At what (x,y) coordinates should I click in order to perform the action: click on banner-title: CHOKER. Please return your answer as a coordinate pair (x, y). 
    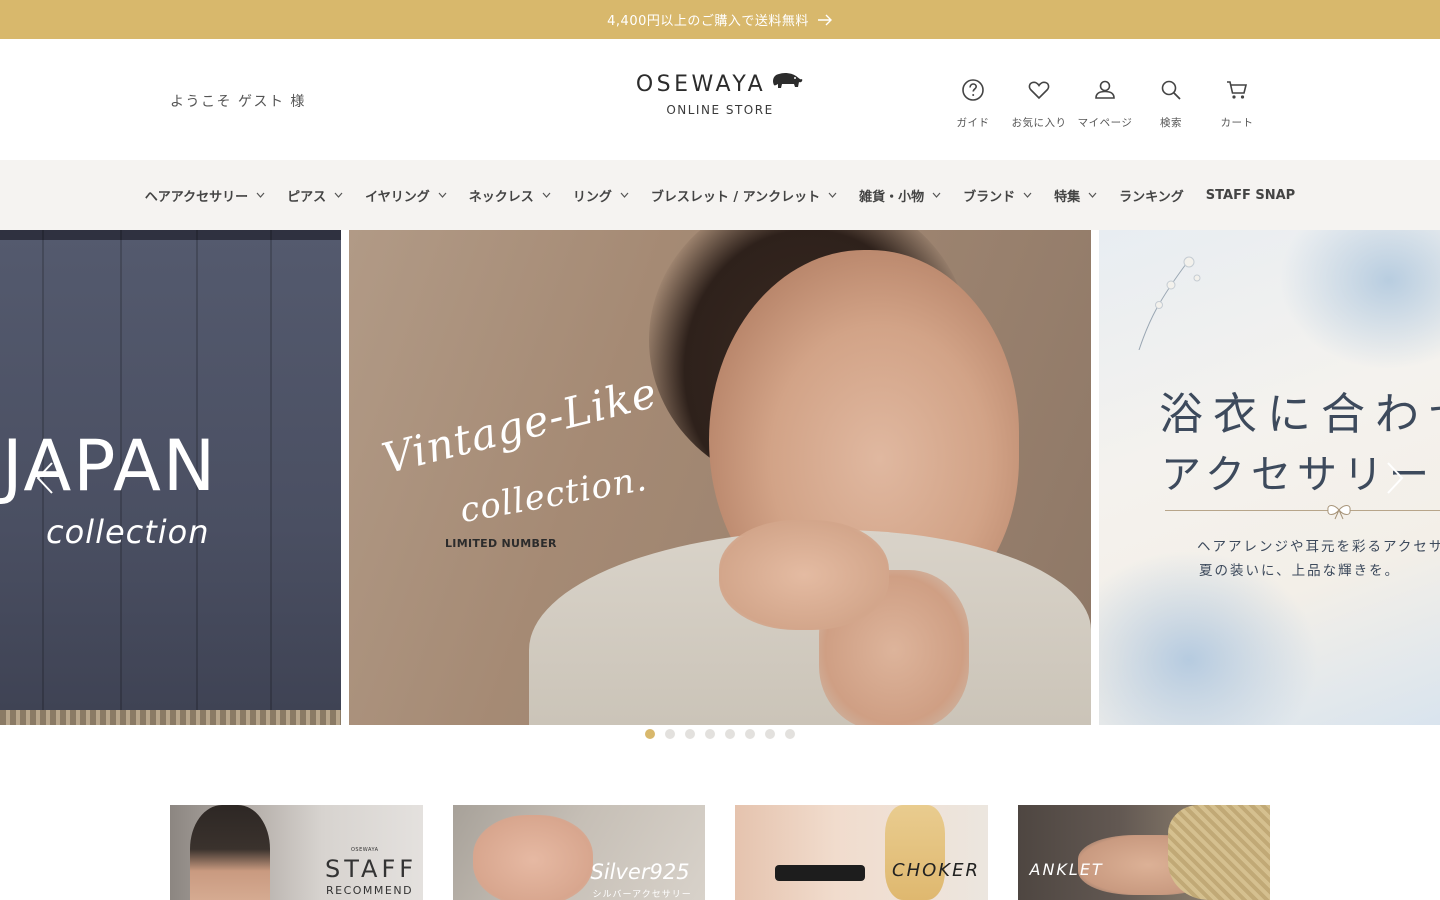
    Looking at the image, I should click on (936, 870).